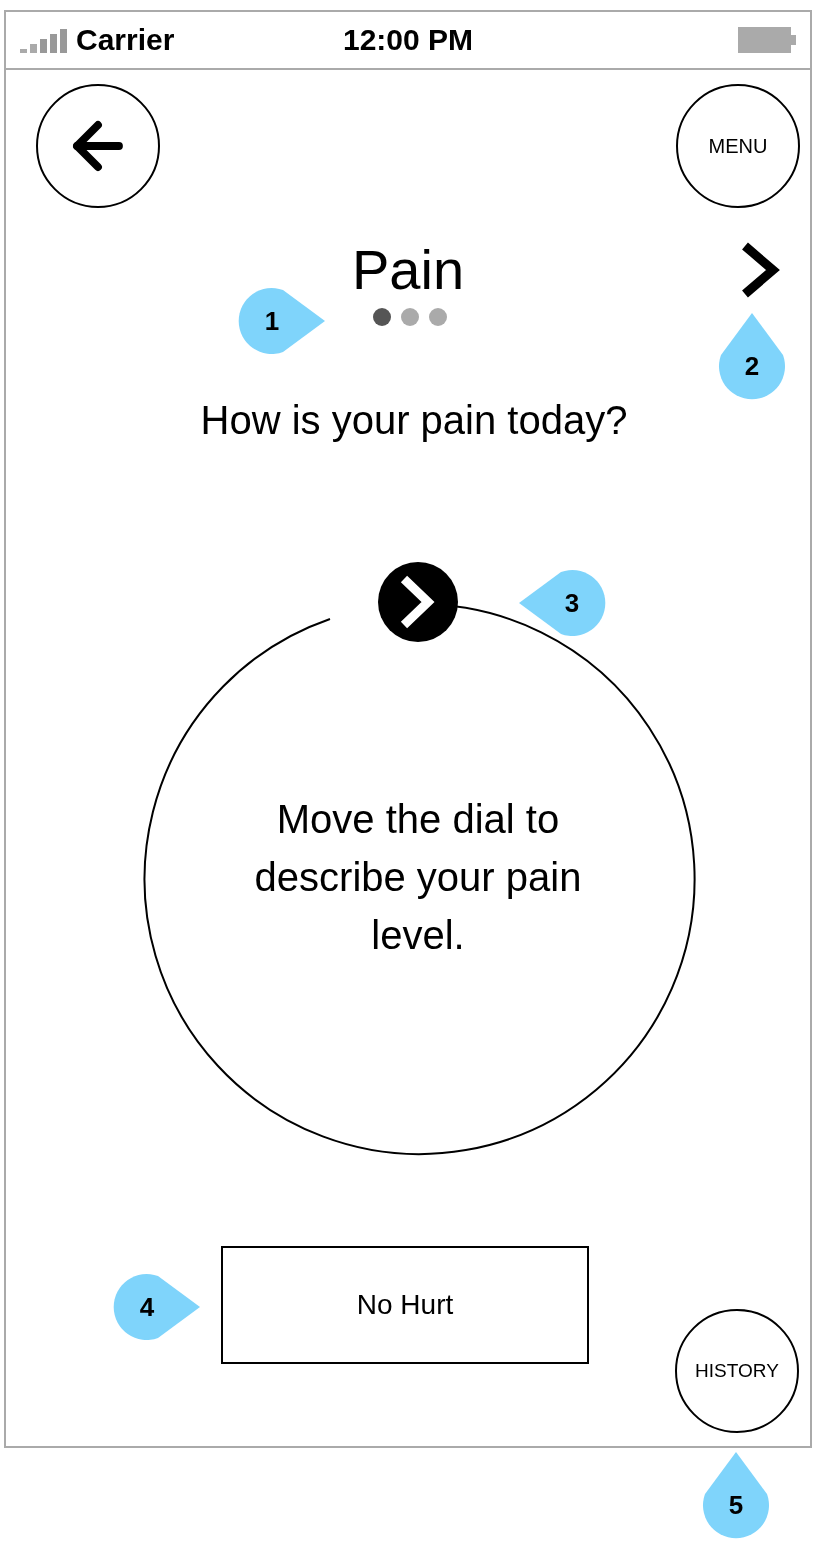  What do you see at coordinates (418, 877) in the screenshot?
I see `dial-instruction: Move the dial to describe your pain level.` at bounding box center [418, 877].